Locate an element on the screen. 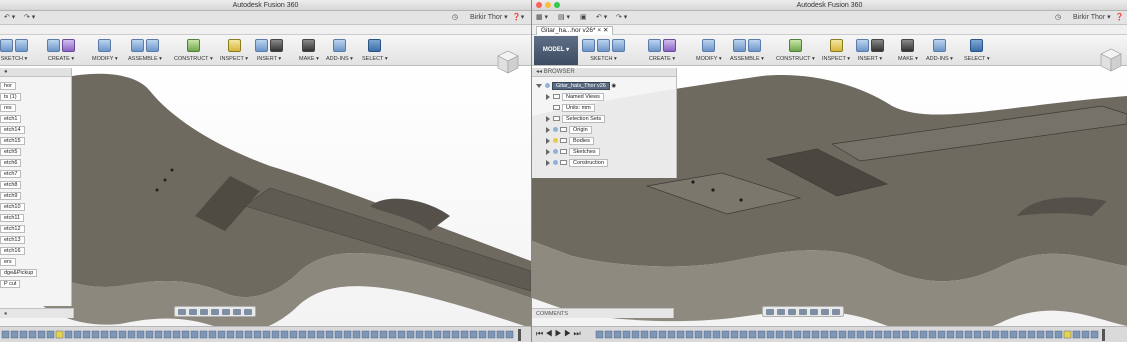  save-icon: ▣ is located at coordinates (583, 18).